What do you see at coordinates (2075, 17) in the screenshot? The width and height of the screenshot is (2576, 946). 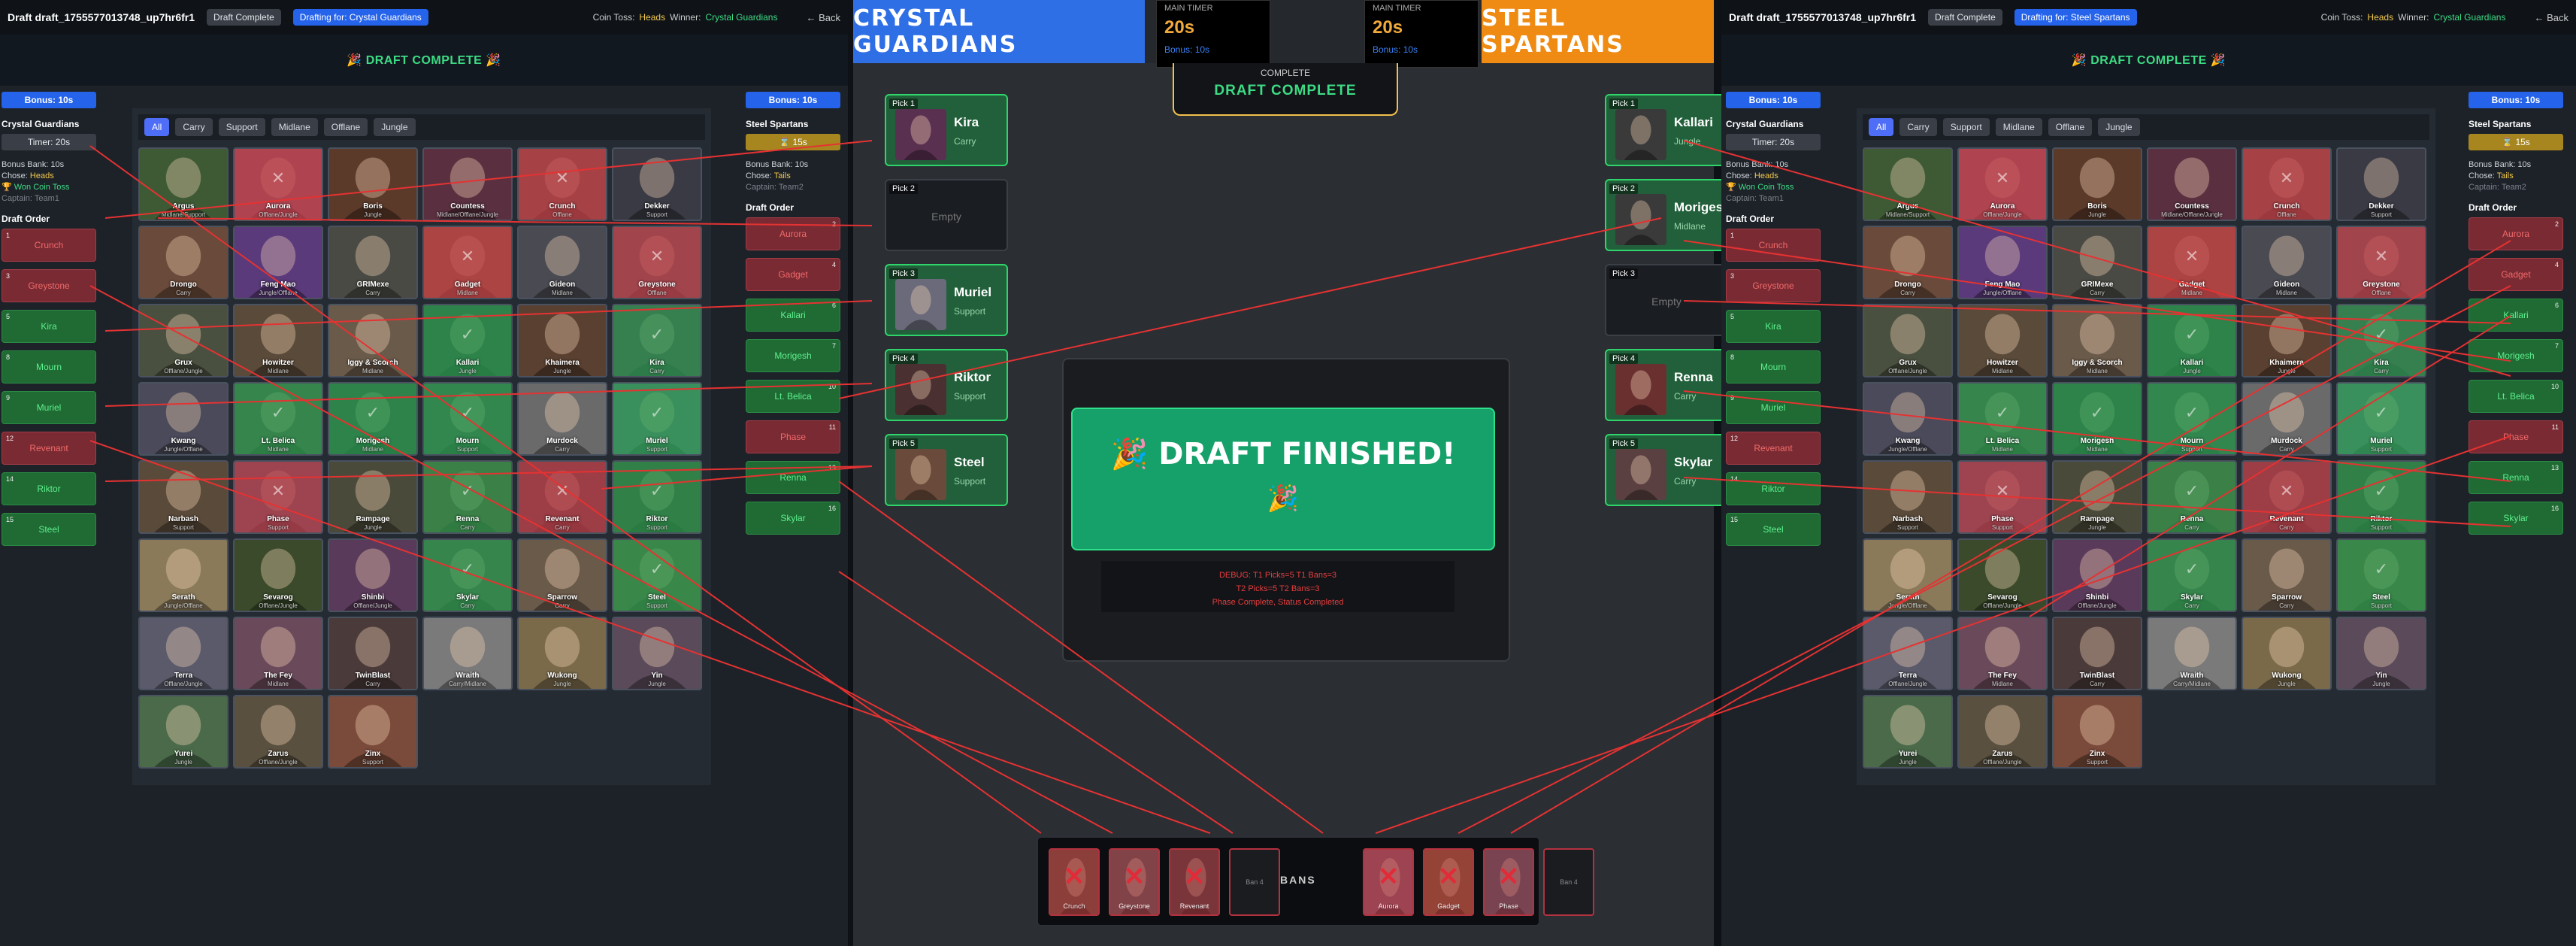 I see `drafting-for-badge: Drafting for: Steel Spartans` at bounding box center [2075, 17].